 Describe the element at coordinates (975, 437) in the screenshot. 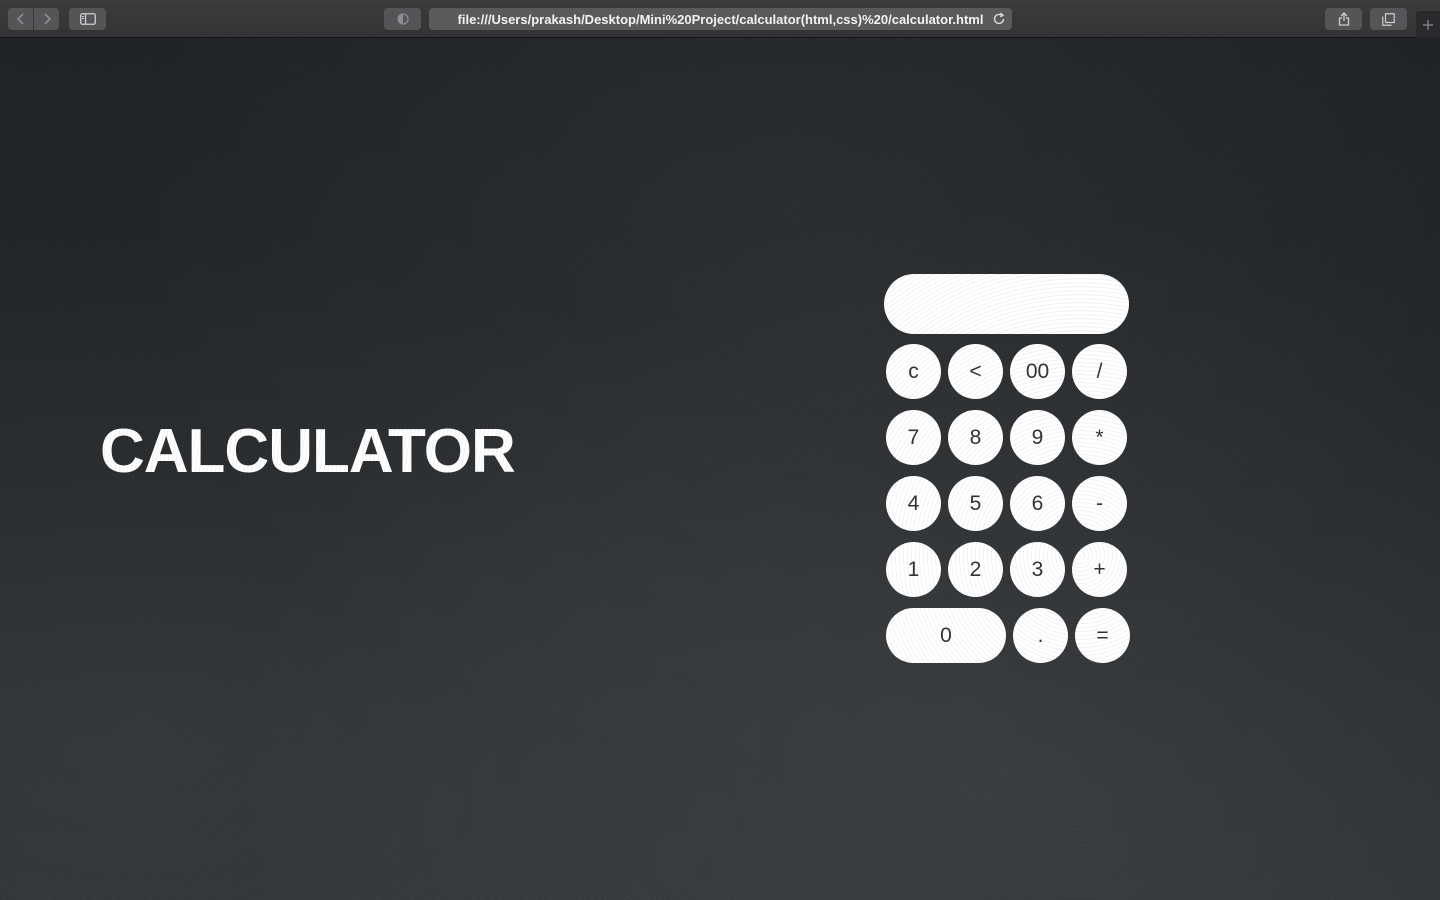

I see `key-8: 8` at that location.